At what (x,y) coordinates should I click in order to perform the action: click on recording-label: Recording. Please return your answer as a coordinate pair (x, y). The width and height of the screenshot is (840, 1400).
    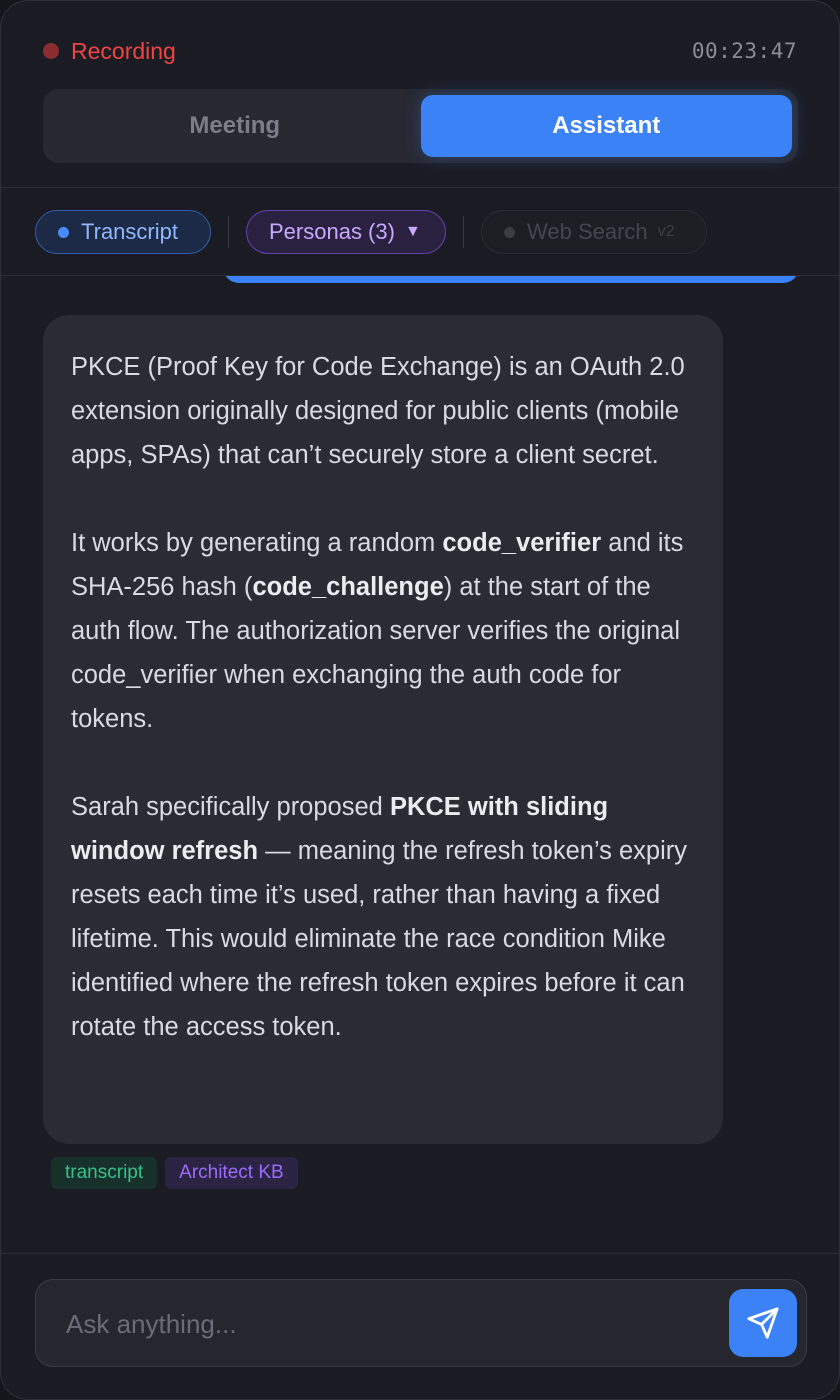
    Looking at the image, I should click on (123, 50).